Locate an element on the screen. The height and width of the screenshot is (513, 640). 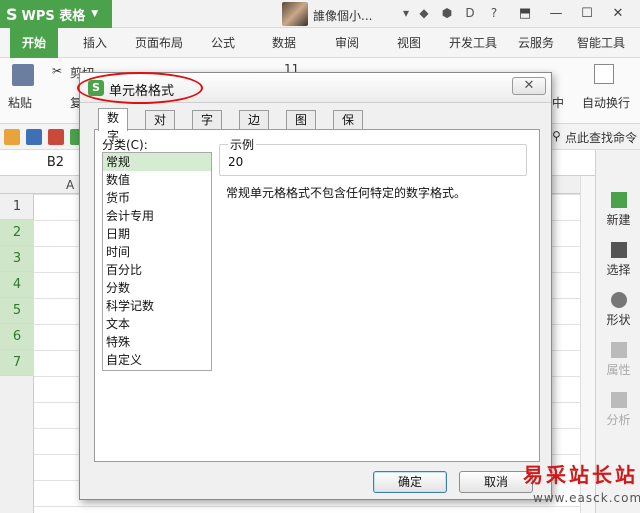
app-menu-button: S WPS 表格 ▼ is located at coordinates (56, 14).